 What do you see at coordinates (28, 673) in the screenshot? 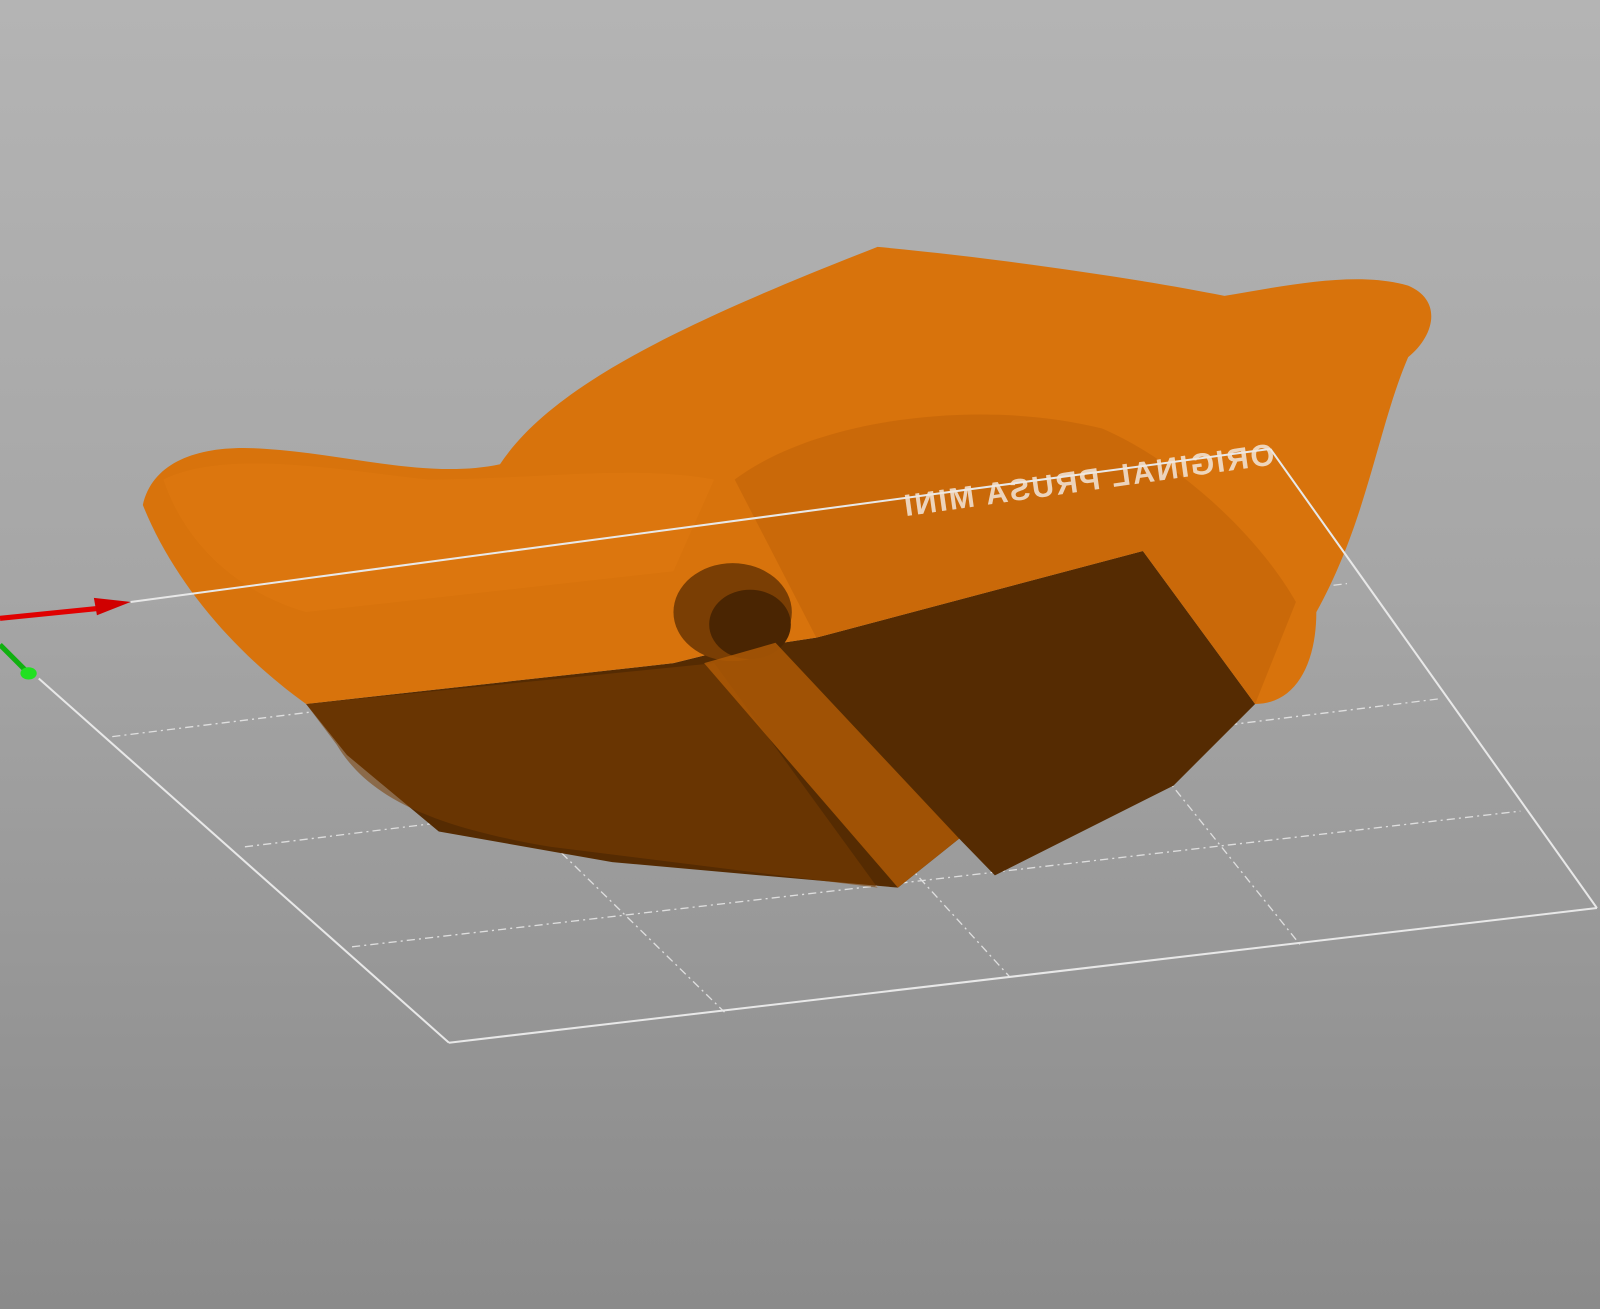
I see `axis-y-arrow-icon` at bounding box center [28, 673].